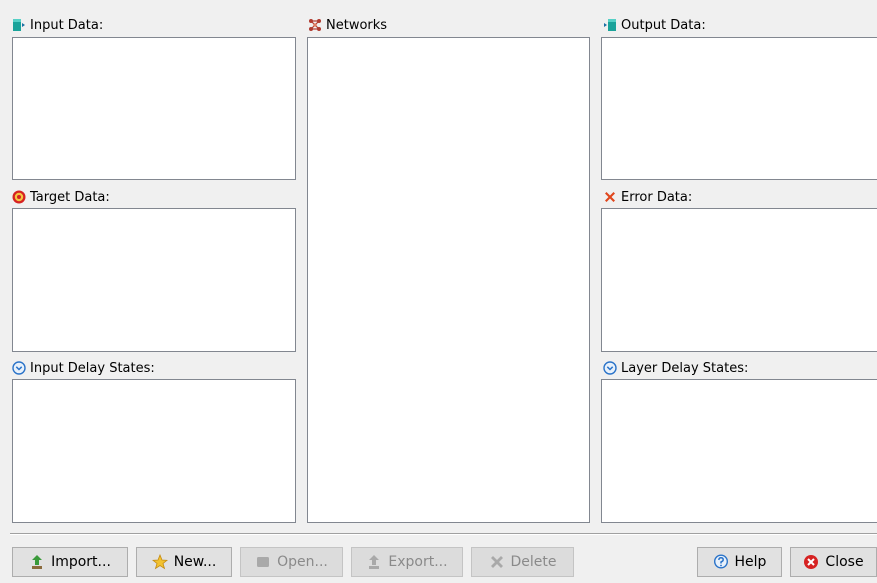  Describe the element at coordinates (739, 451) in the screenshot. I see `layer-delay-states-list` at that location.